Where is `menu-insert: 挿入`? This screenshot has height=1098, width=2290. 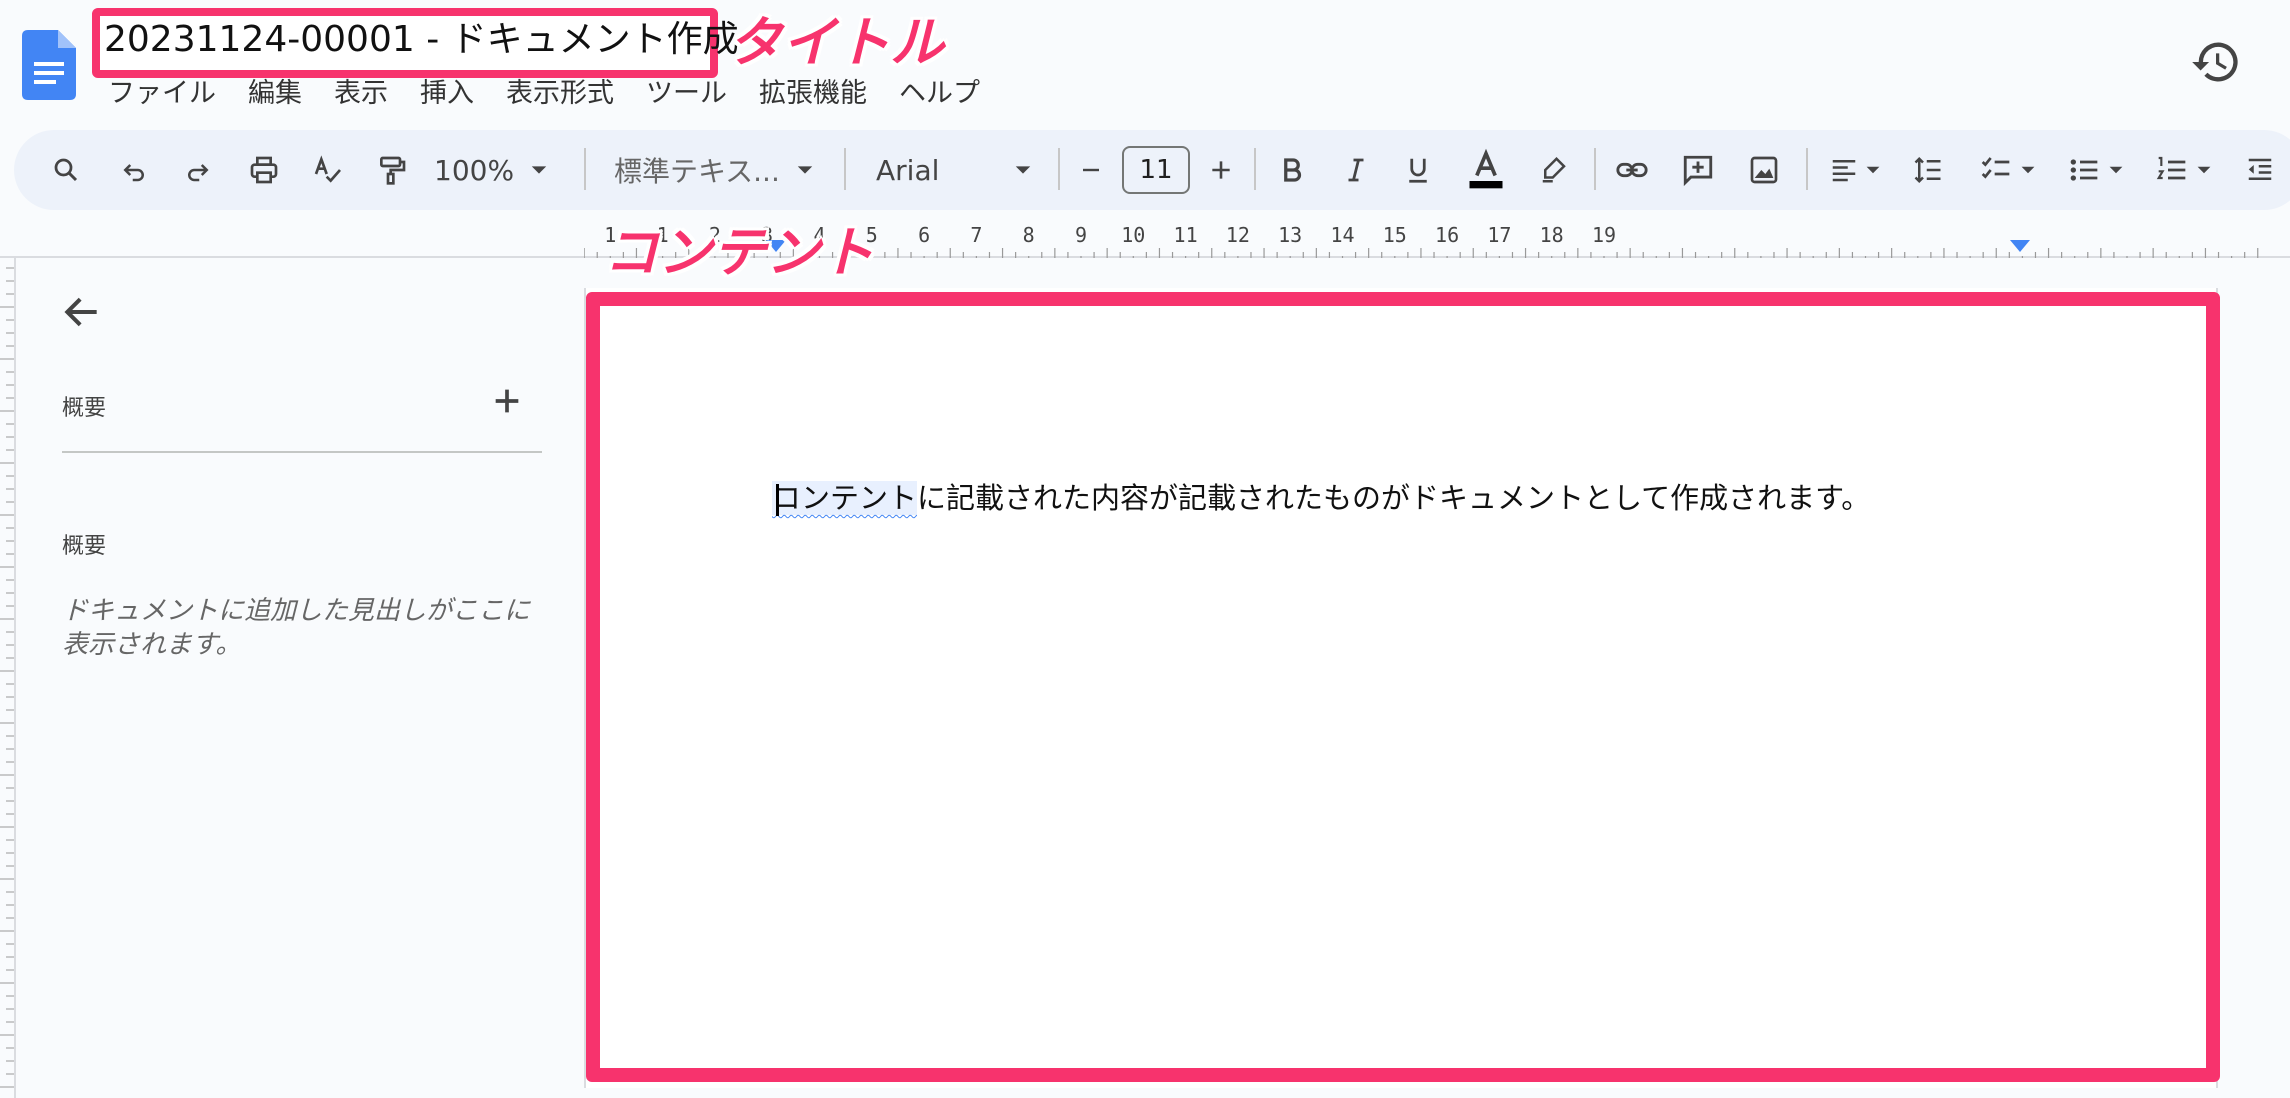
menu-insert: 挿入 is located at coordinates (447, 94).